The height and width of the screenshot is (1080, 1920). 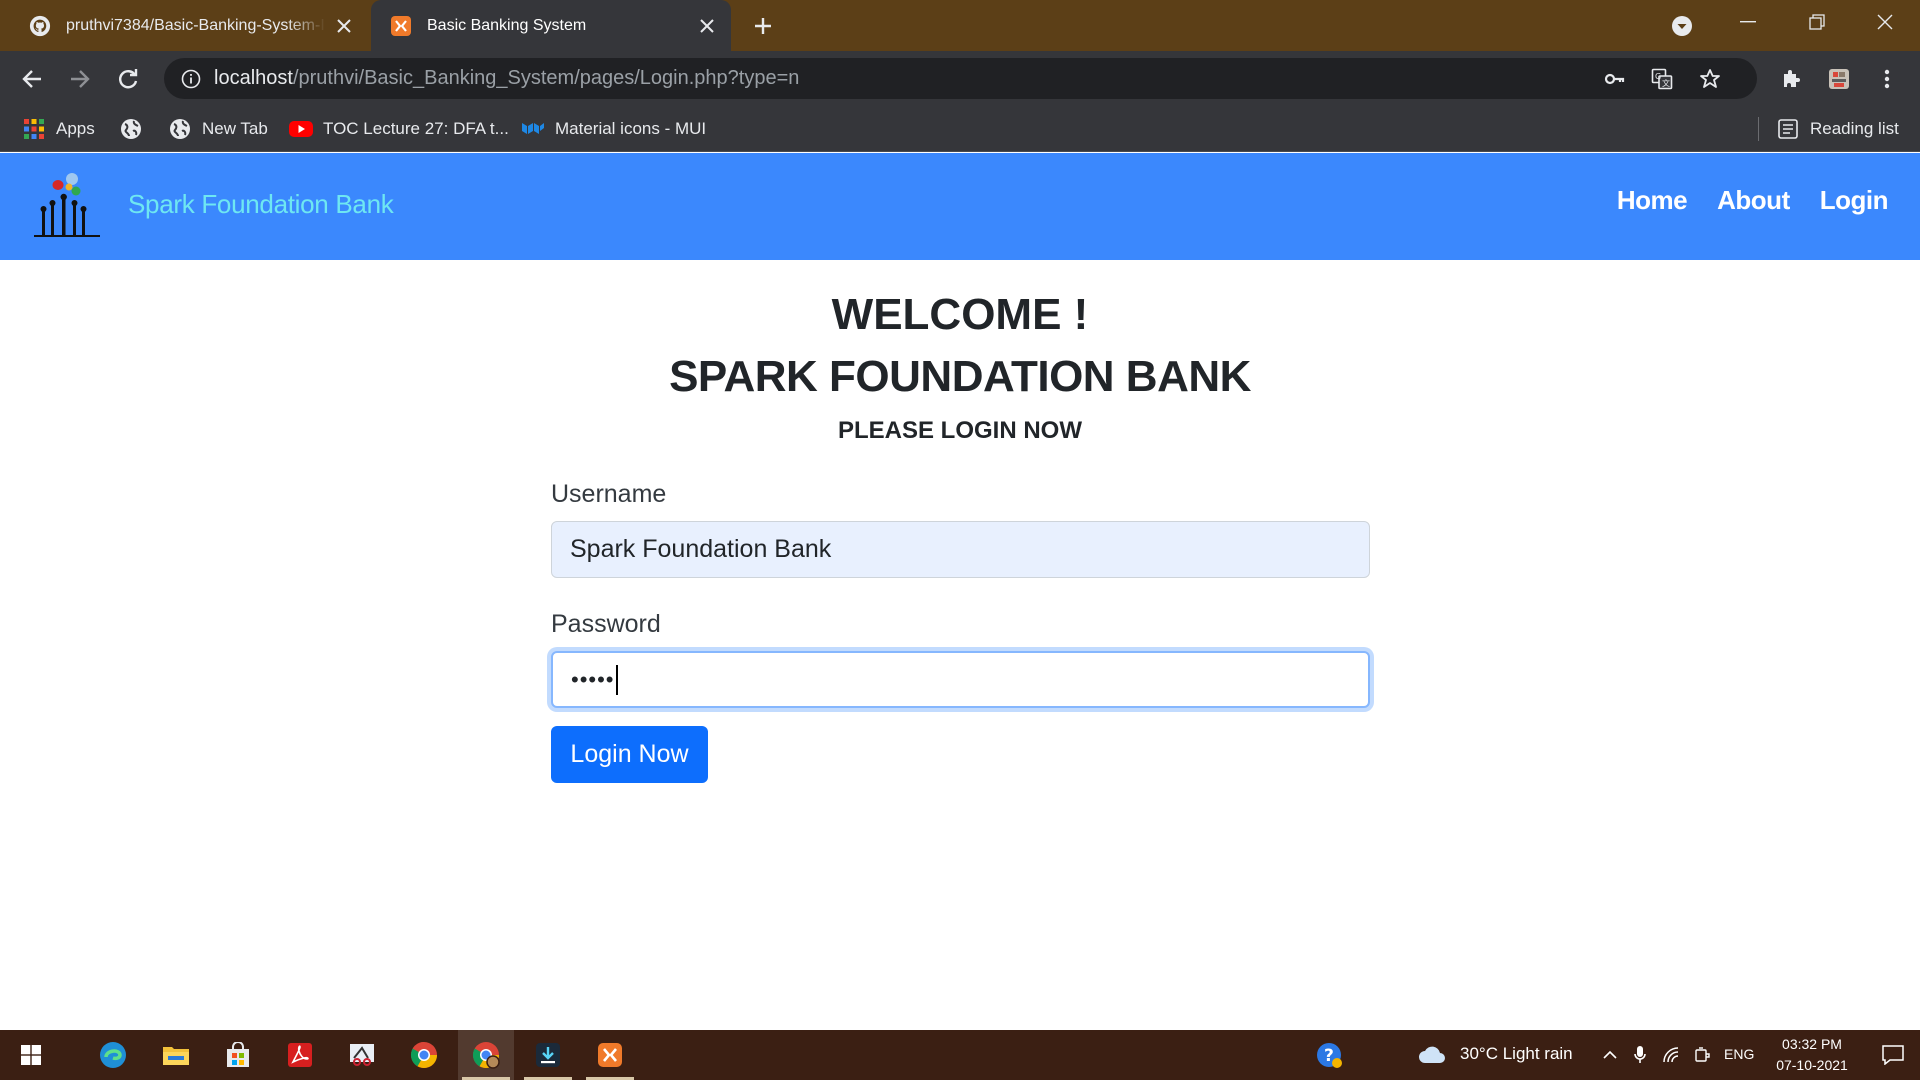 I want to click on clock-time: 03:32 PM, so click(x=1812, y=1044).